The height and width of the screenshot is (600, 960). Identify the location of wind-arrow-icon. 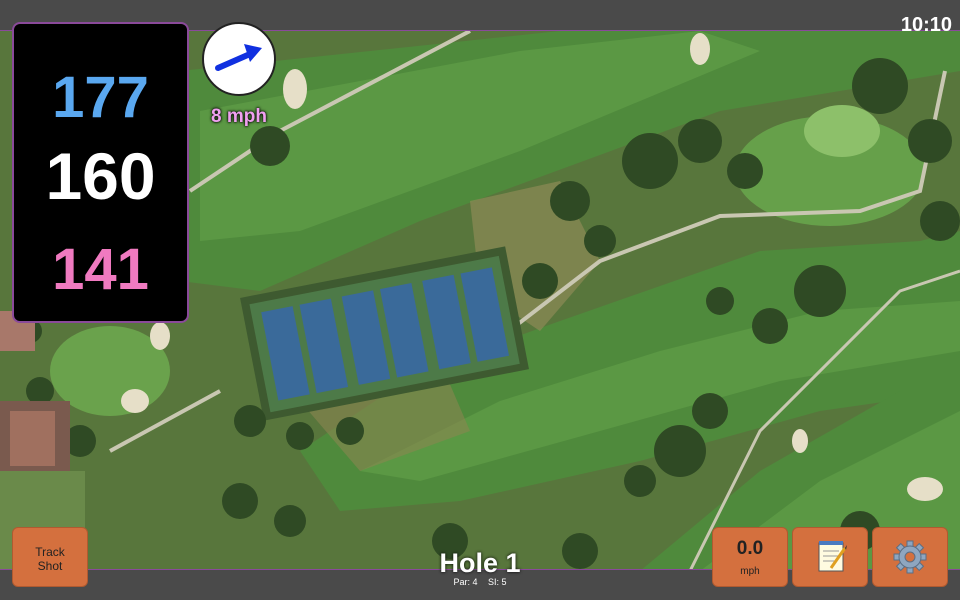
(238, 57).